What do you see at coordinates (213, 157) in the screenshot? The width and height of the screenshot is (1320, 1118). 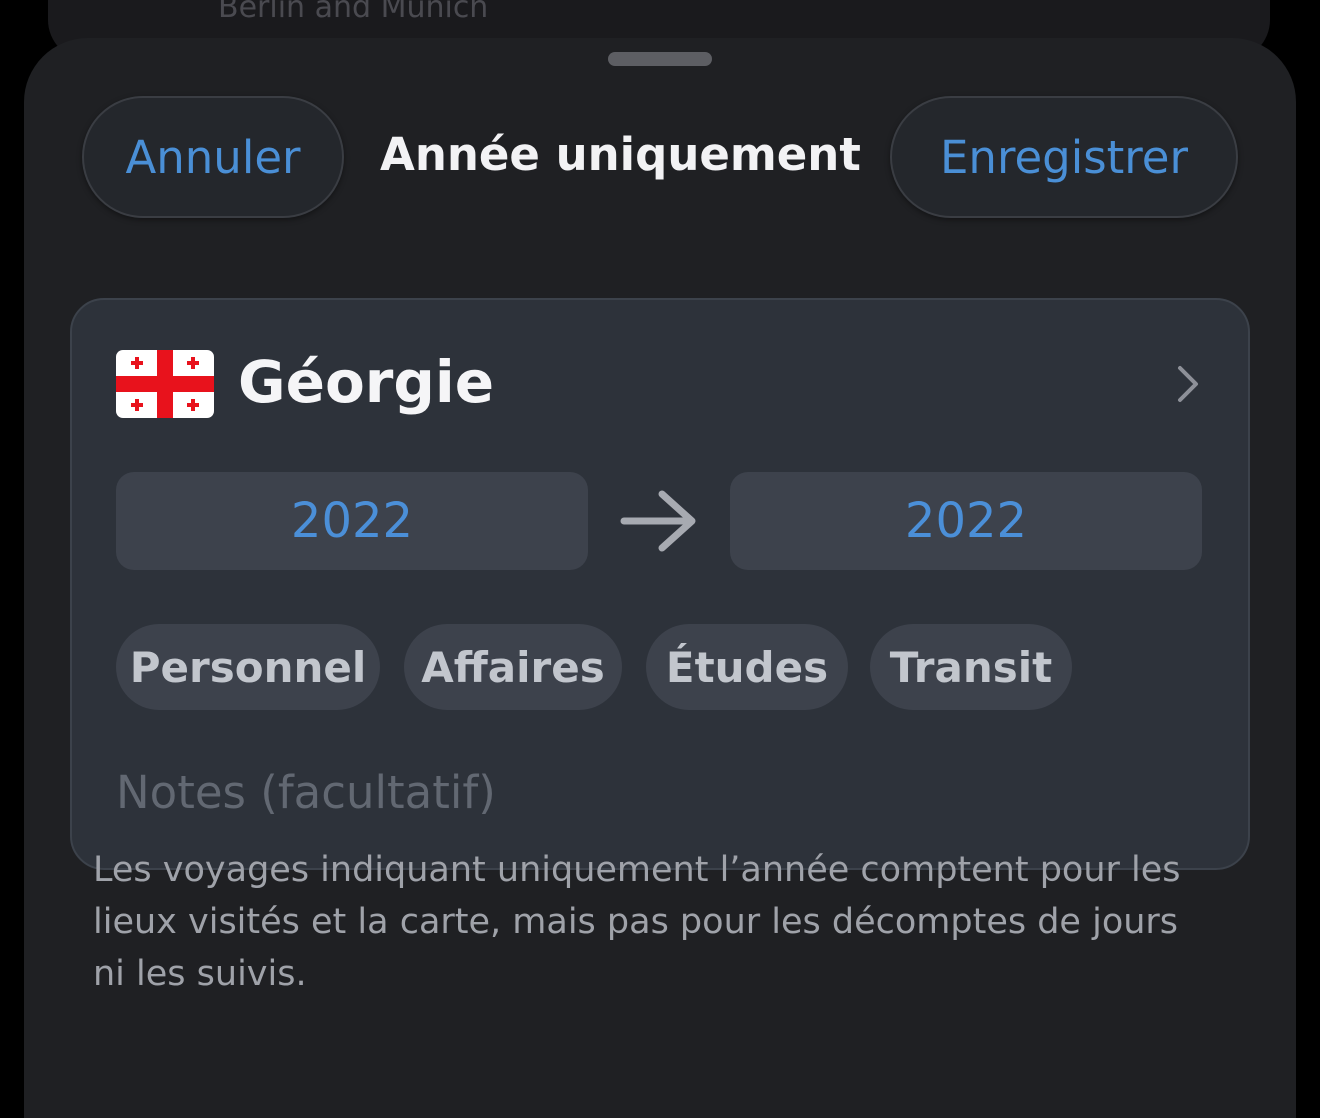 I see `cancel-button: Annuler` at bounding box center [213, 157].